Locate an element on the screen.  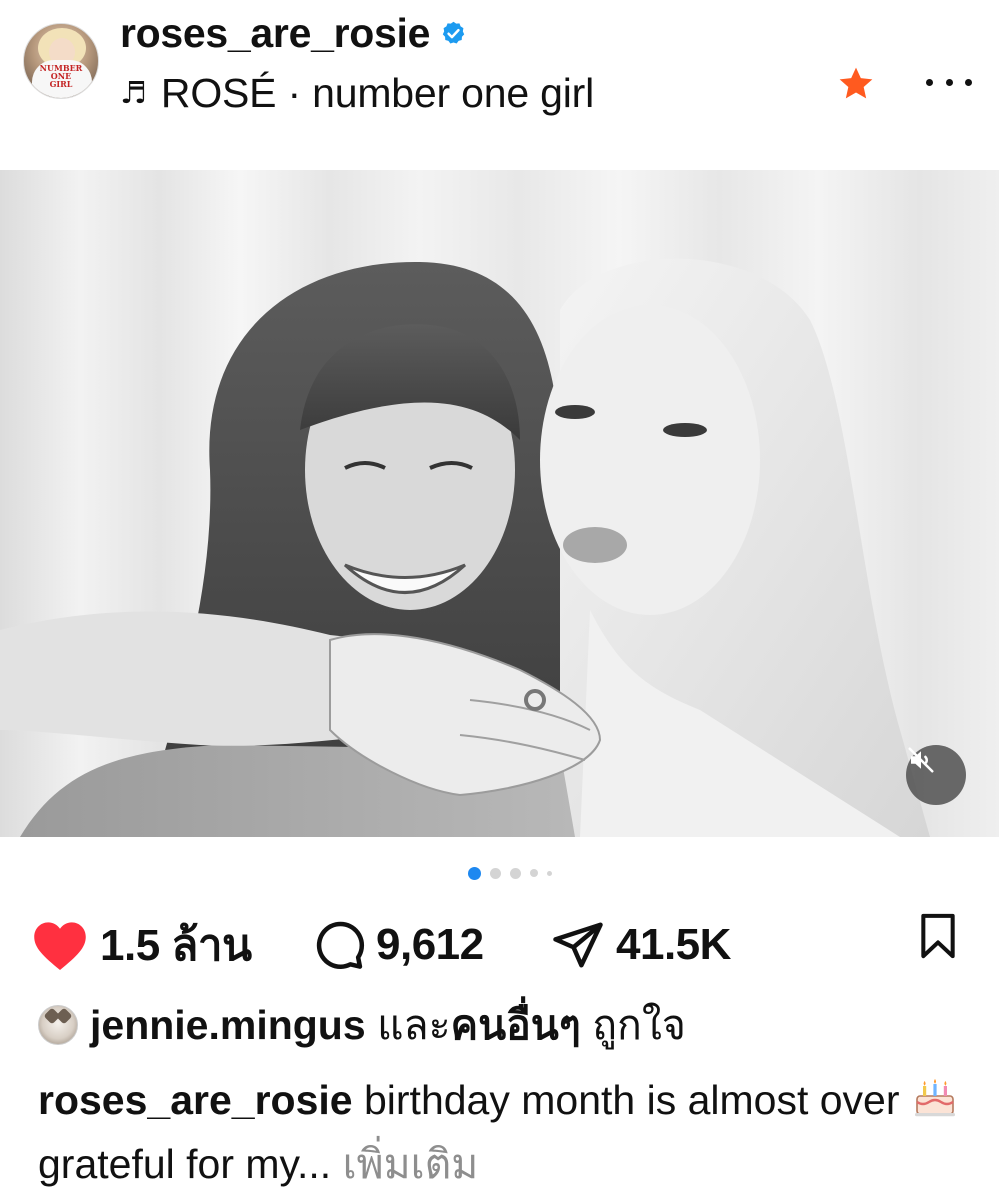
caption-username: roses_are_rosie is located at coordinates (195, 1100).